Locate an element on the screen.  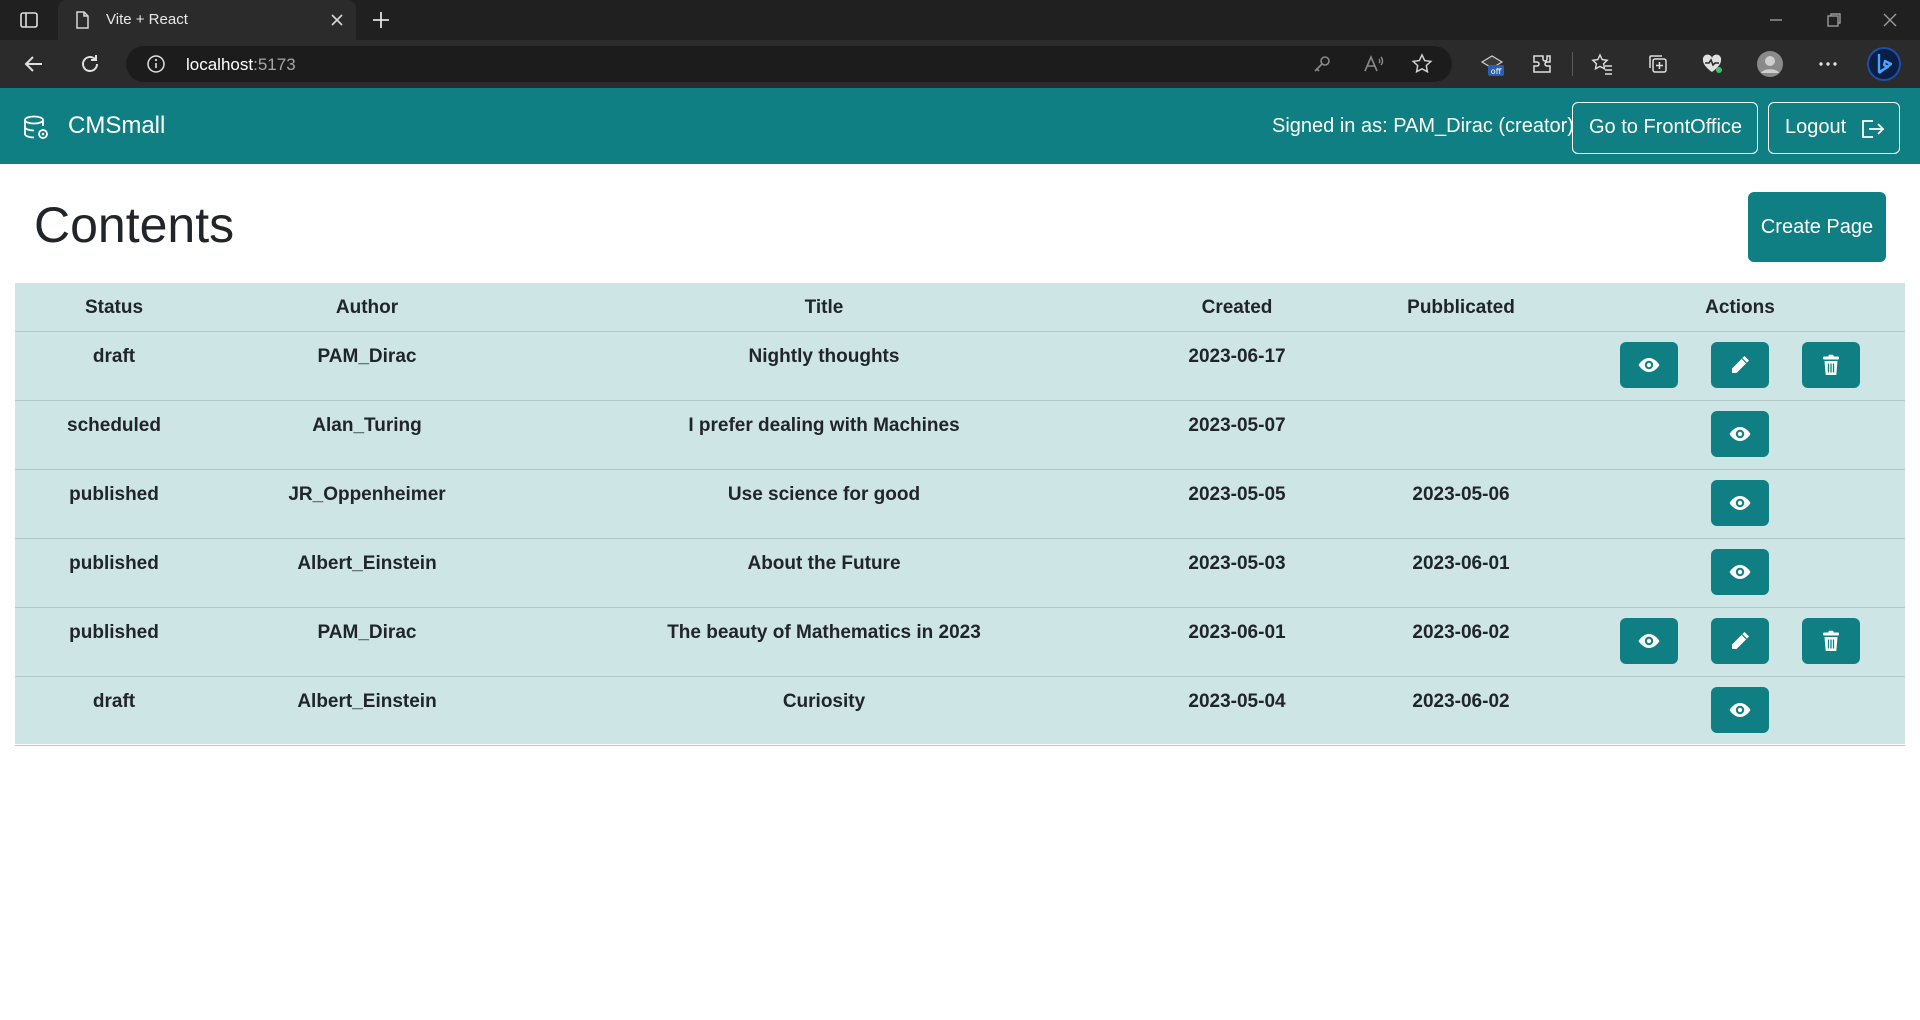
close-tab-icon is located at coordinates (337, 20).